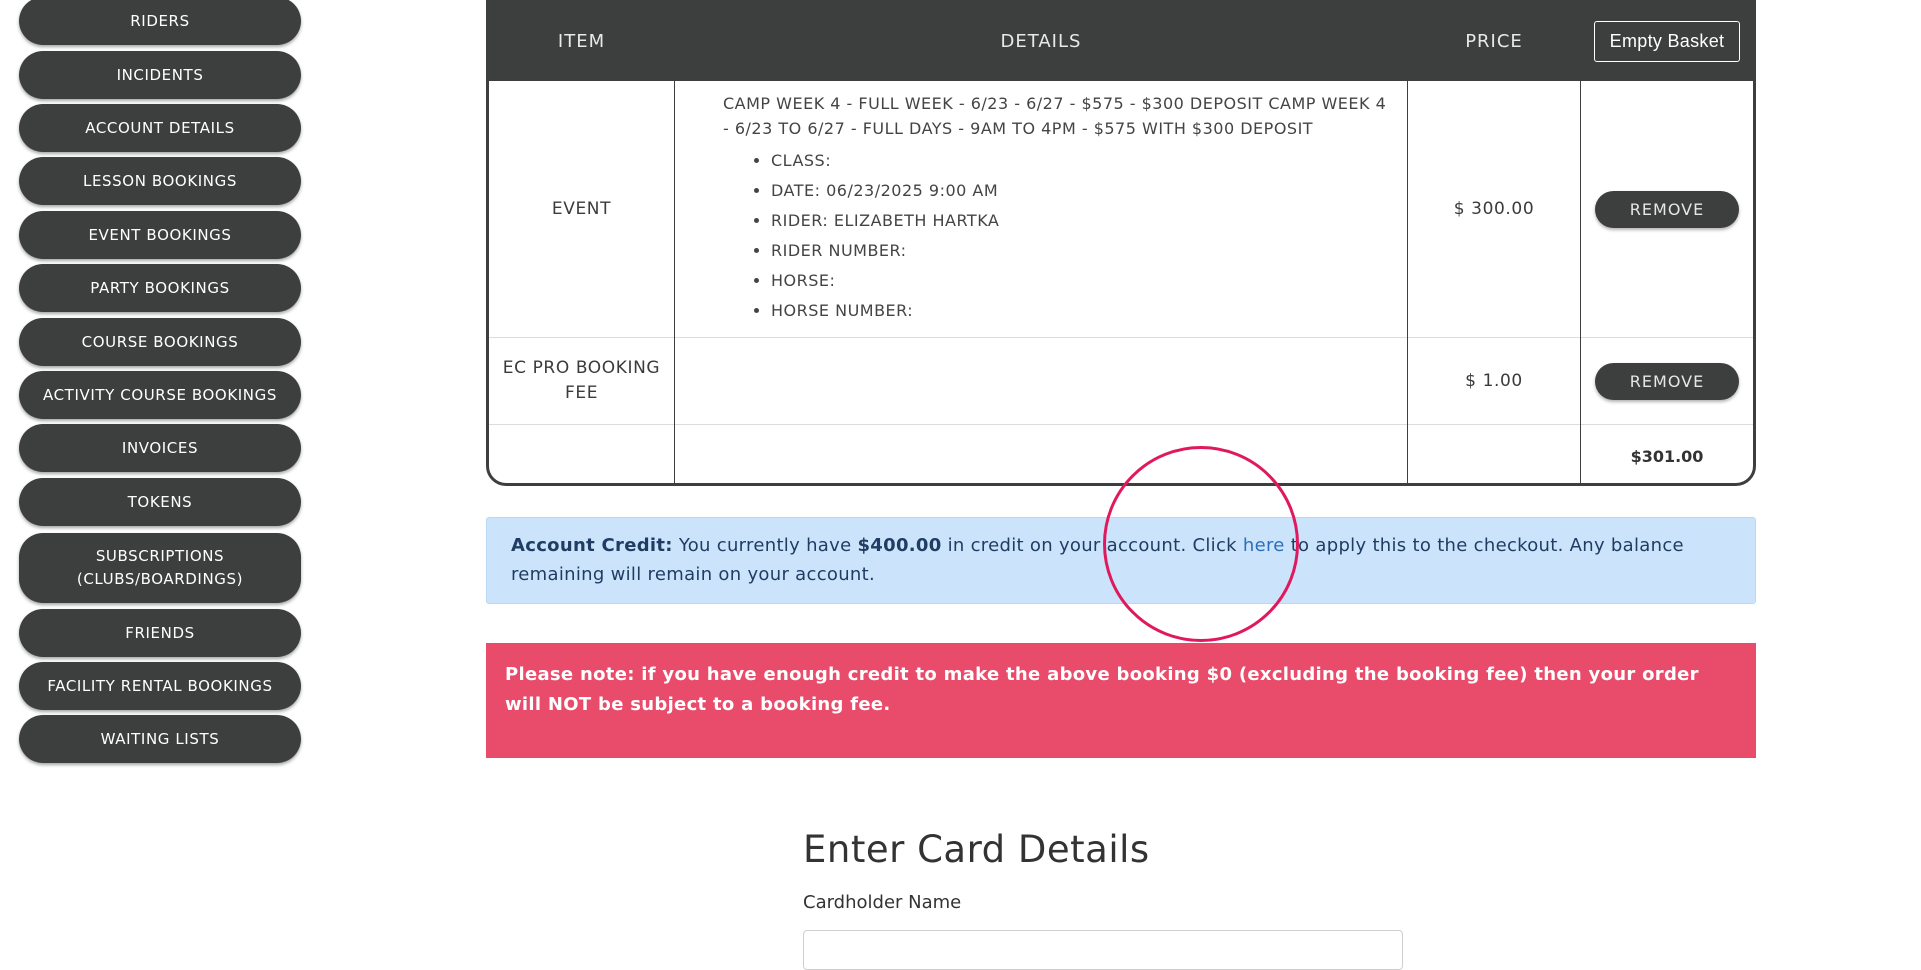 The width and height of the screenshot is (1921, 970). I want to click on total-row: $301.00, so click(1121, 454).